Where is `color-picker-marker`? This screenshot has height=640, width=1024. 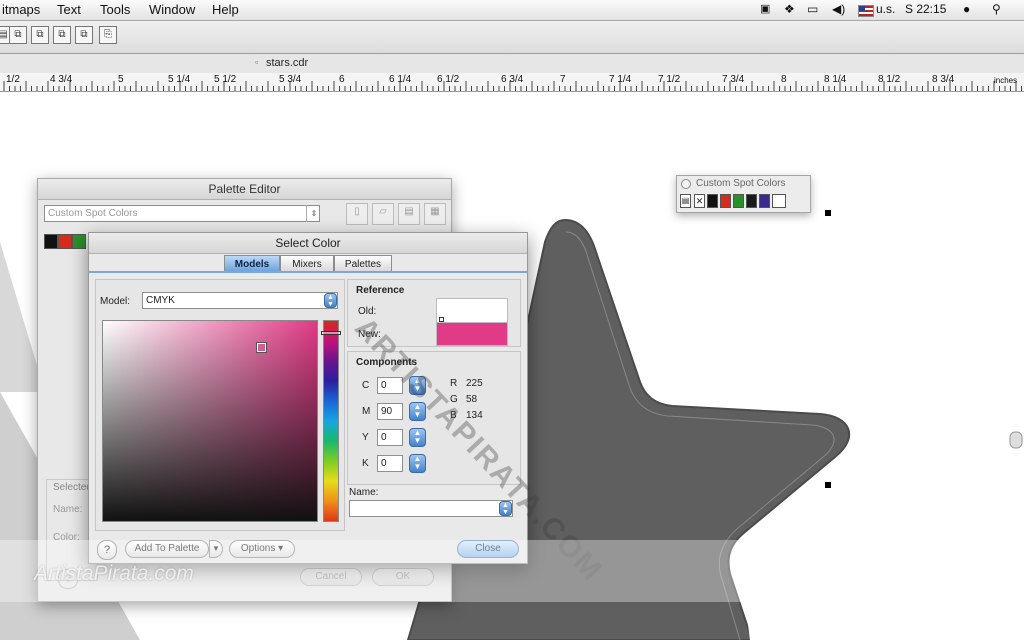
color-picker-marker is located at coordinates (261, 347).